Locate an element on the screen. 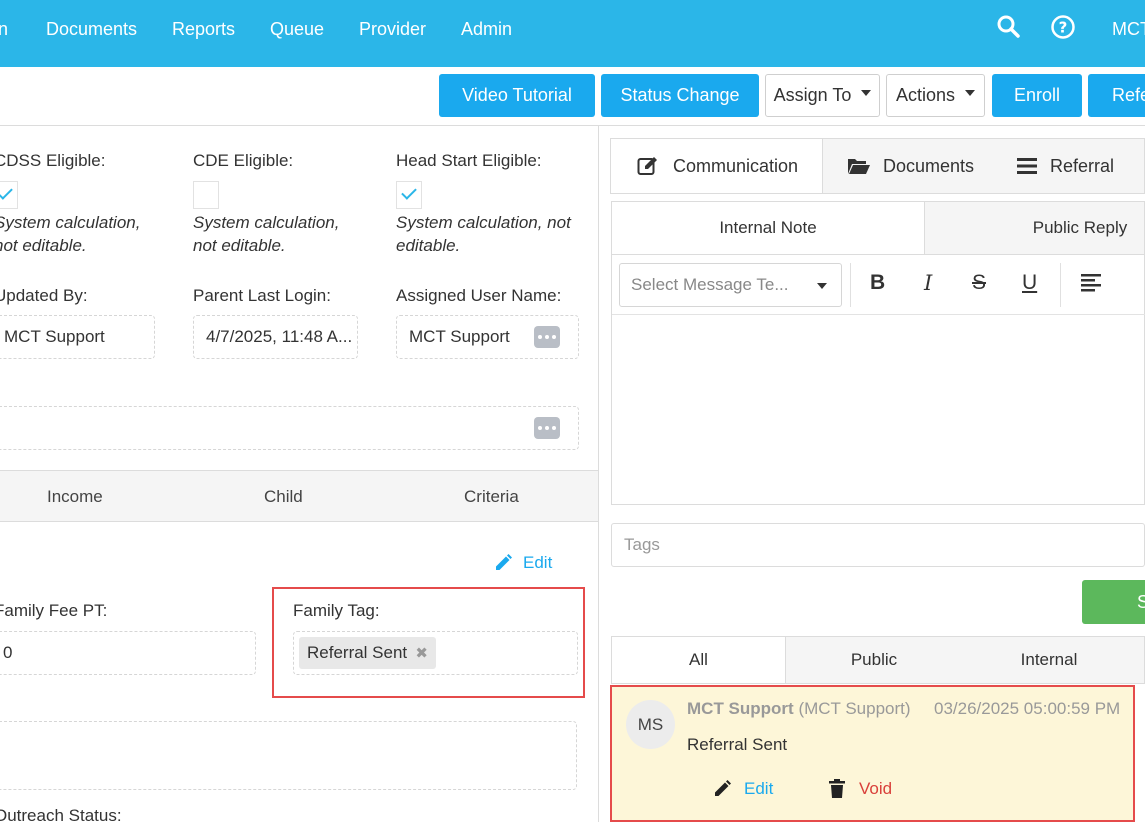 Image resolution: width=1145 pixels, height=822 pixels. tab-criteria: Criteria is located at coordinates (491, 497).